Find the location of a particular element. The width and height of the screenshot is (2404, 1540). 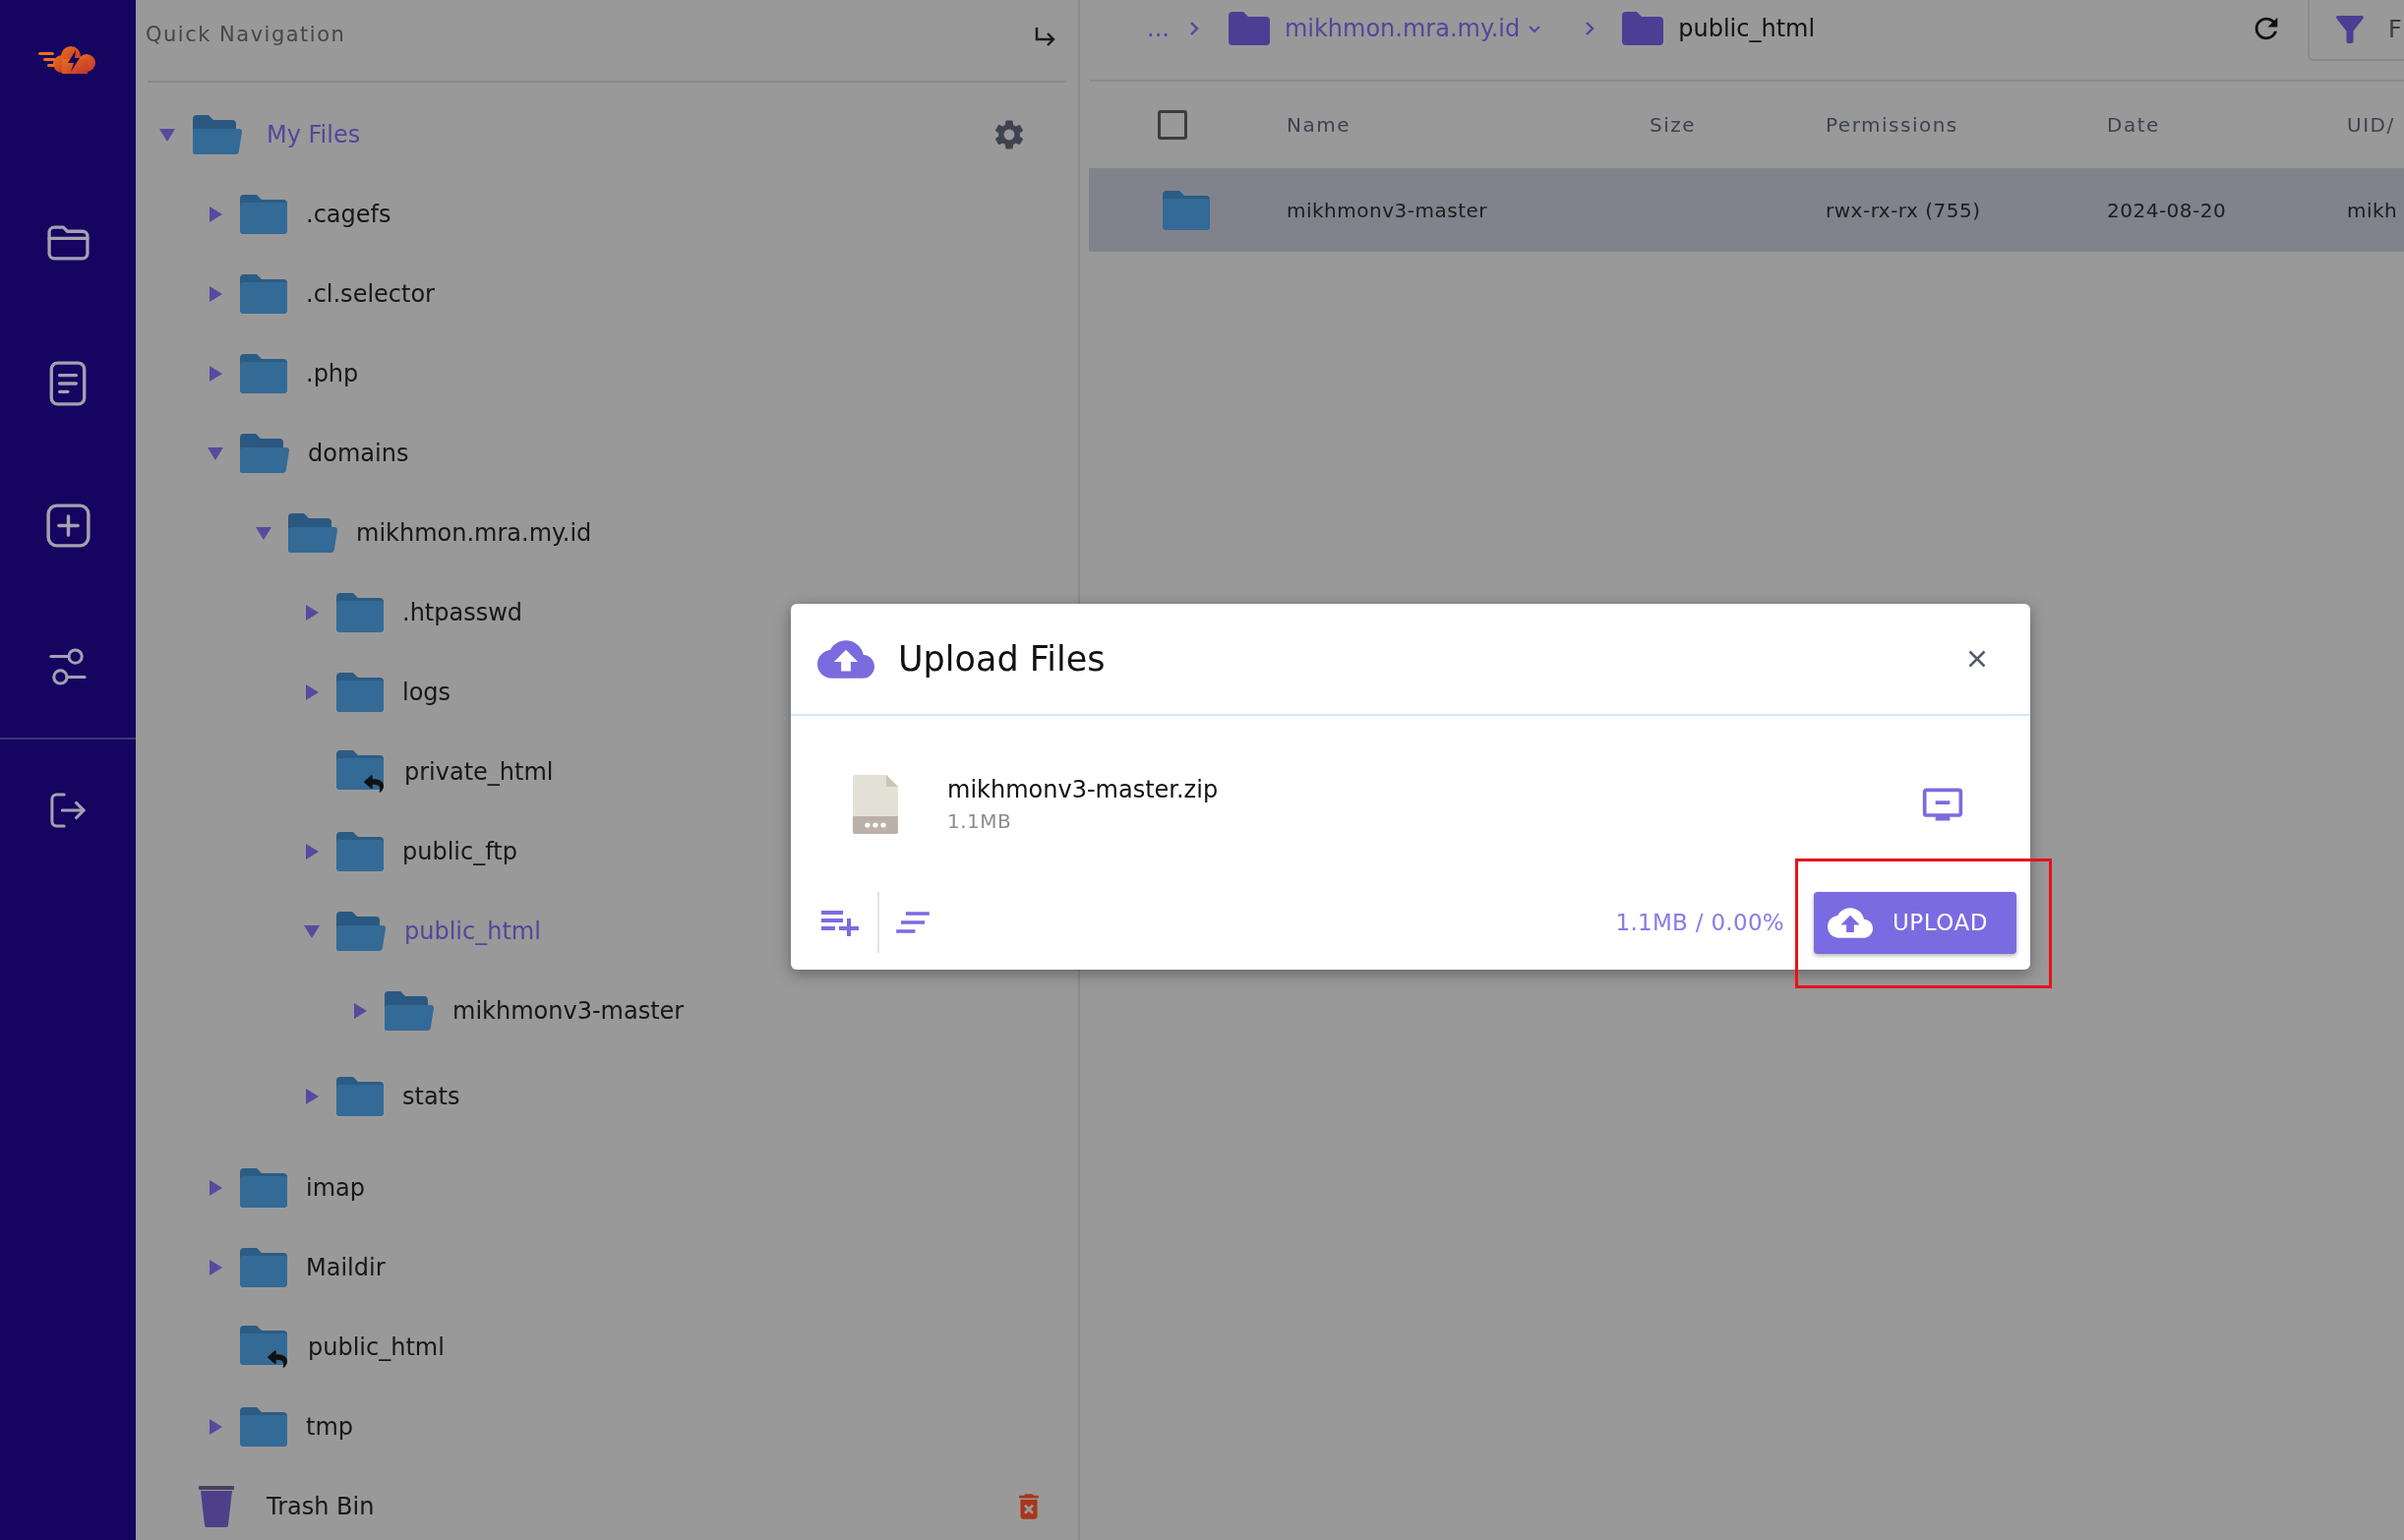

table-cell-text: mikhmonv3-master is located at coordinates (1387, 210).